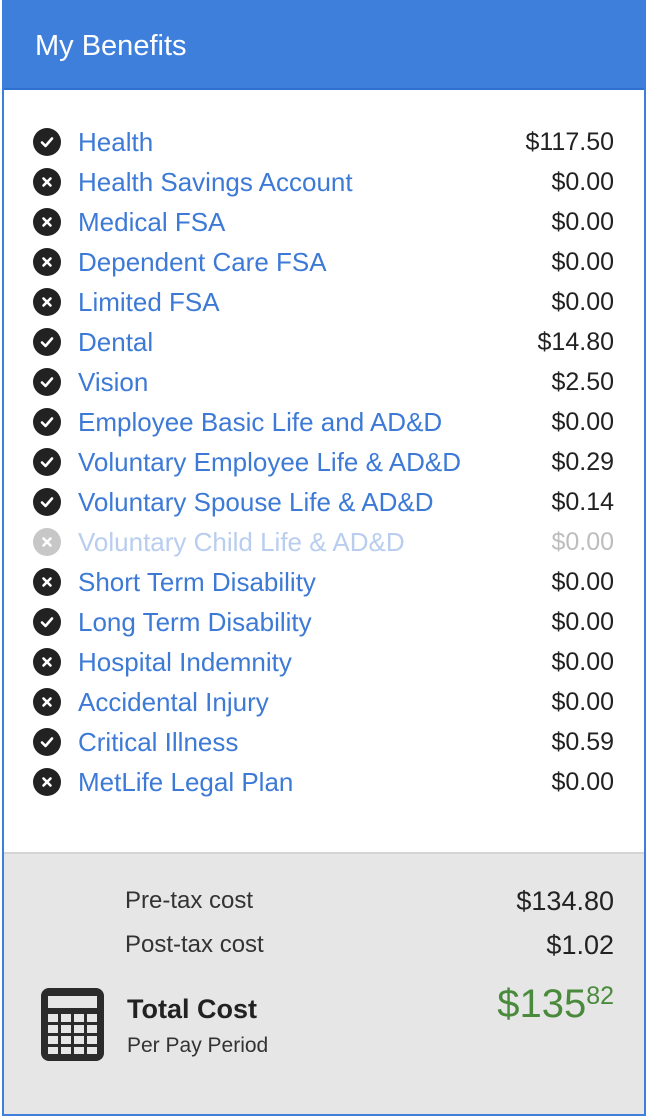 This screenshot has width=650, height=1118. Describe the element at coordinates (582, 462) in the screenshot. I see `benefit-amount: $0.29` at that location.